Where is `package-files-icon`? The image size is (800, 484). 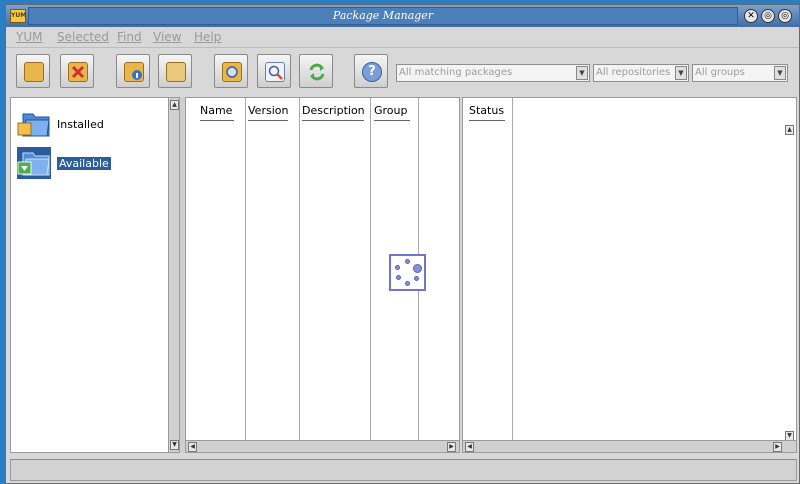 package-files-icon is located at coordinates (176, 72).